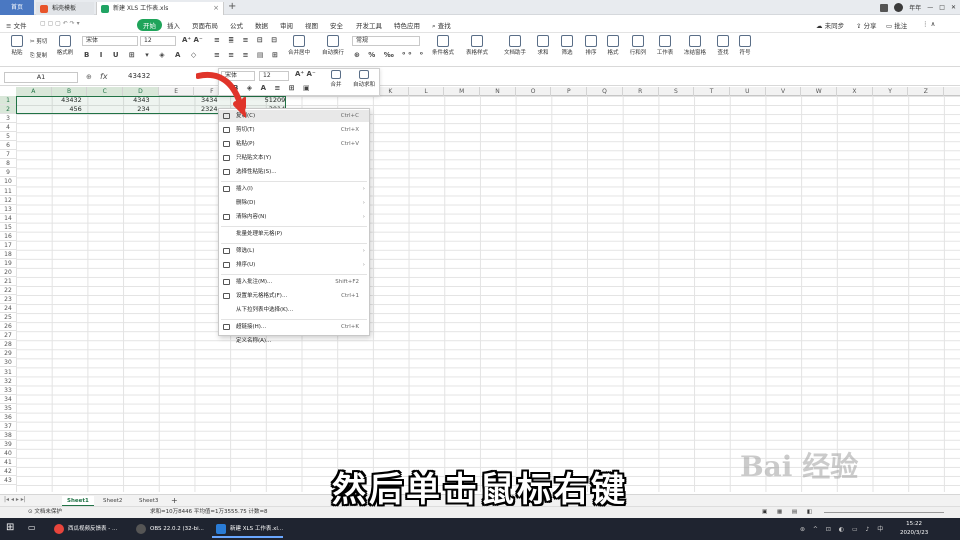 The image size is (960, 540). Describe the element at coordinates (294, 251) in the screenshot. I see `context-menu-item: 筛选(L) ›` at that location.